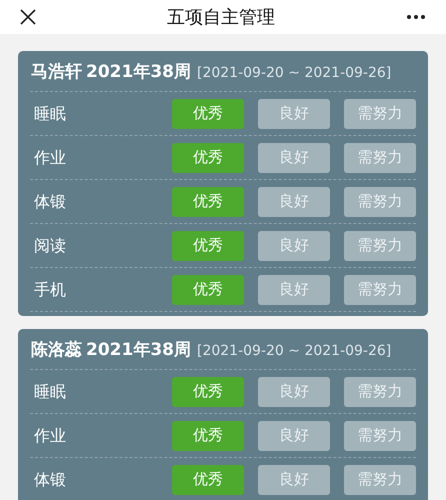  What do you see at coordinates (56, 72) in the screenshot?
I see `student-name: 马浩轩` at bounding box center [56, 72].